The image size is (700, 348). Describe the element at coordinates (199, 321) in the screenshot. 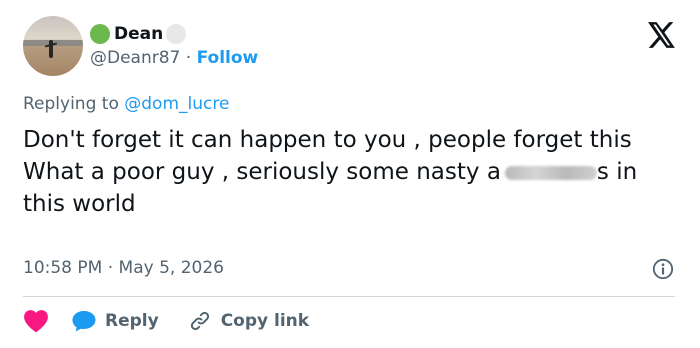

I see `link-icon` at that location.